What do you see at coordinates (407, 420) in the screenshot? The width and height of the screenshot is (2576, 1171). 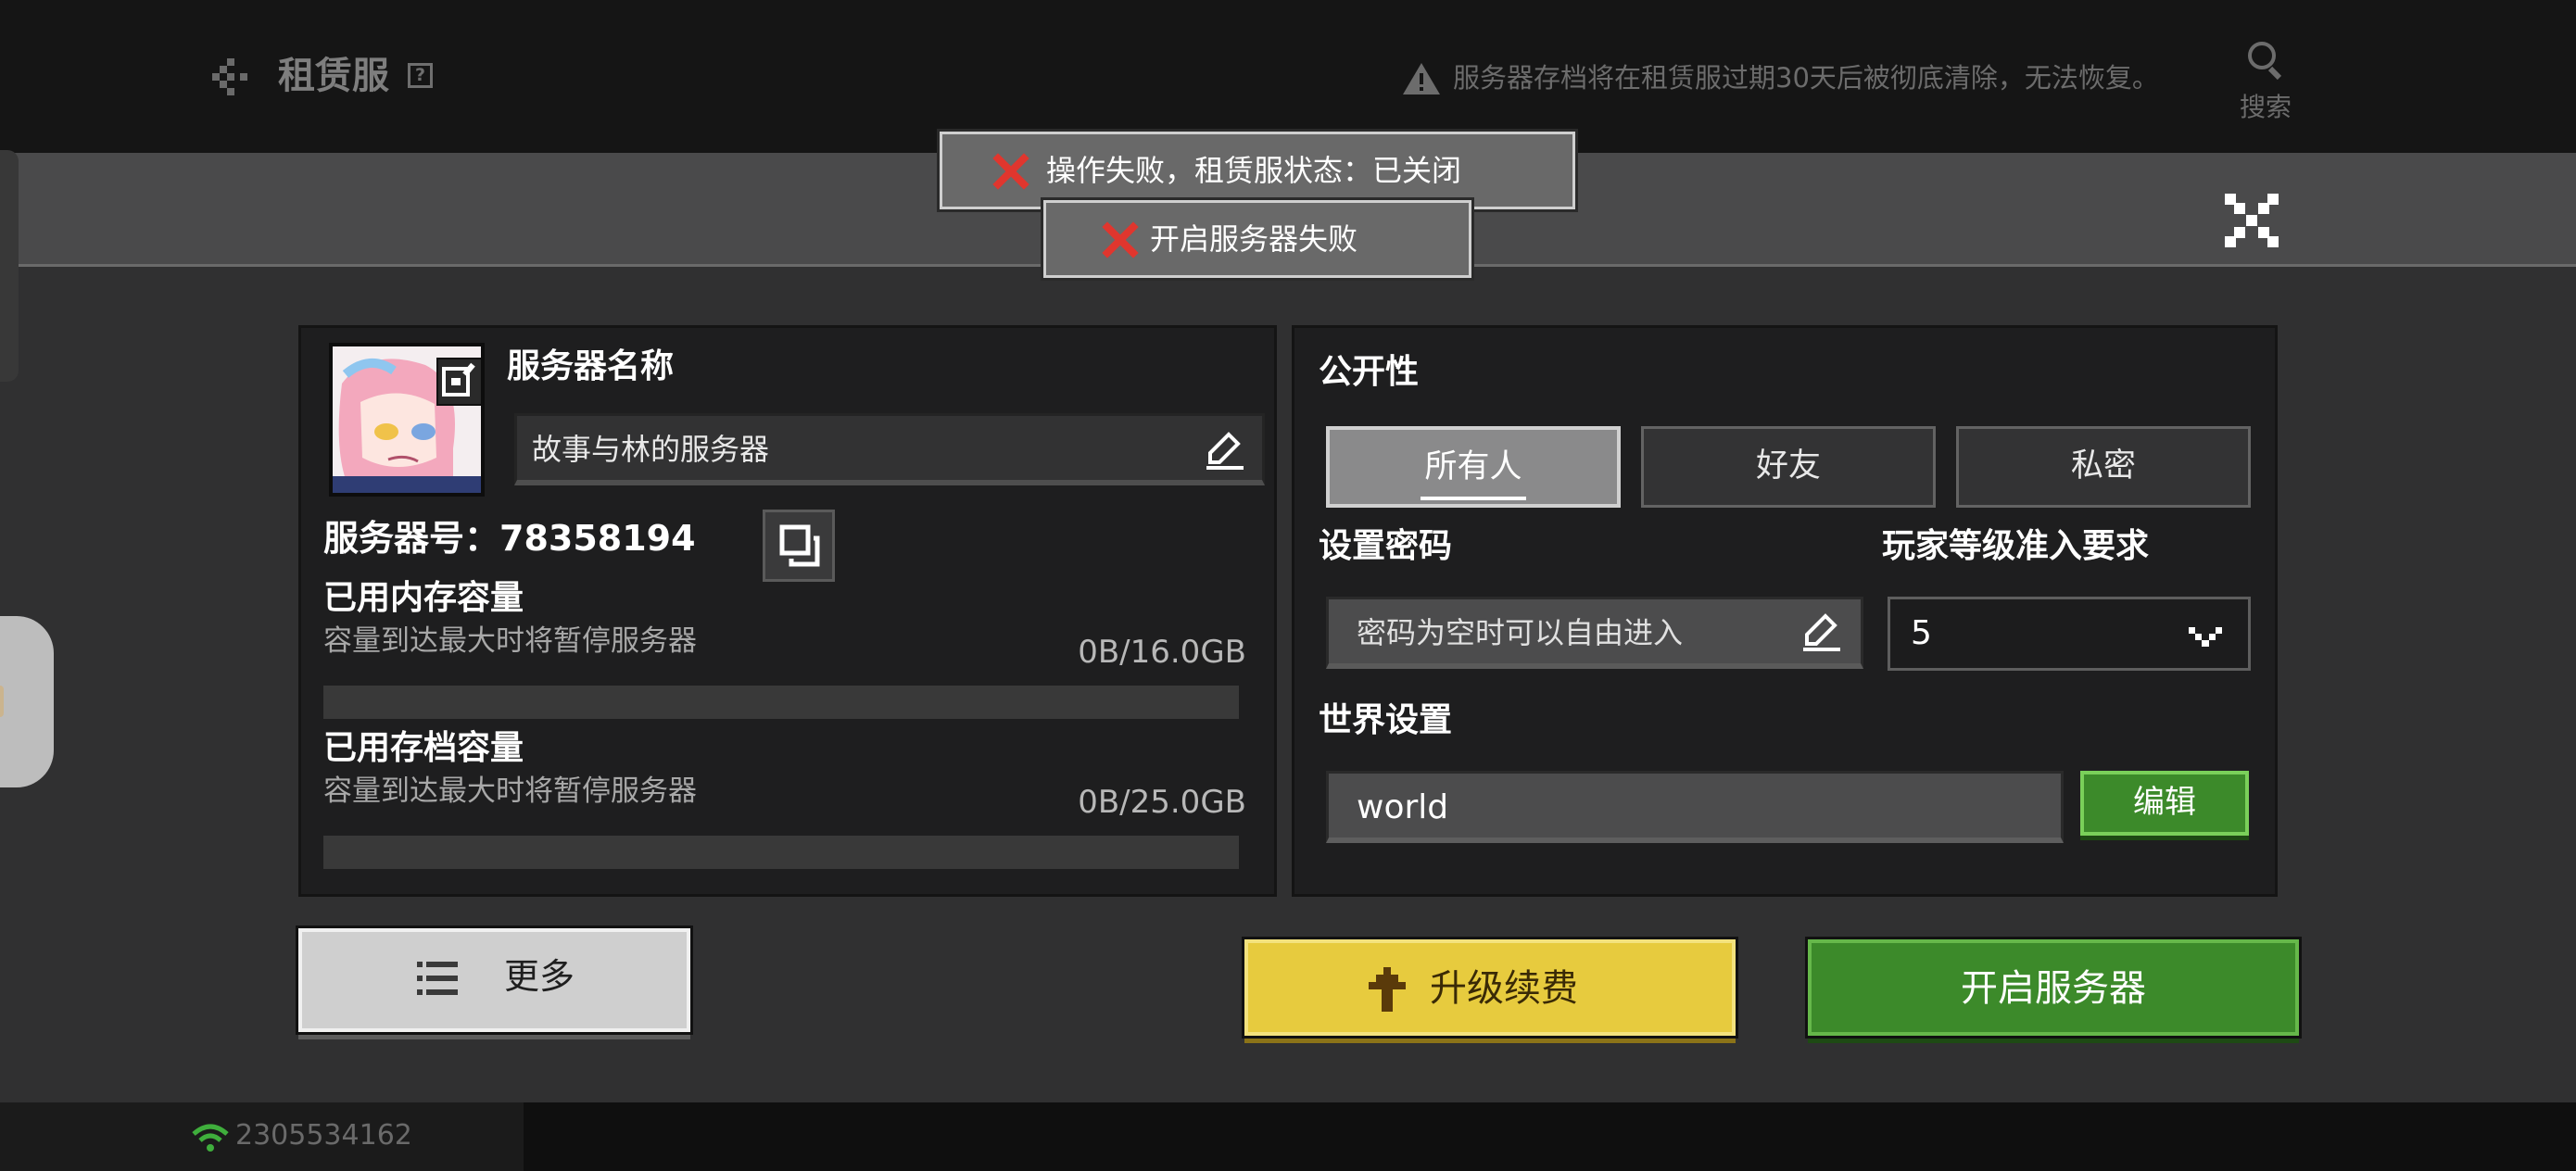 I see `server-avatar` at bounding box center [407, 420].